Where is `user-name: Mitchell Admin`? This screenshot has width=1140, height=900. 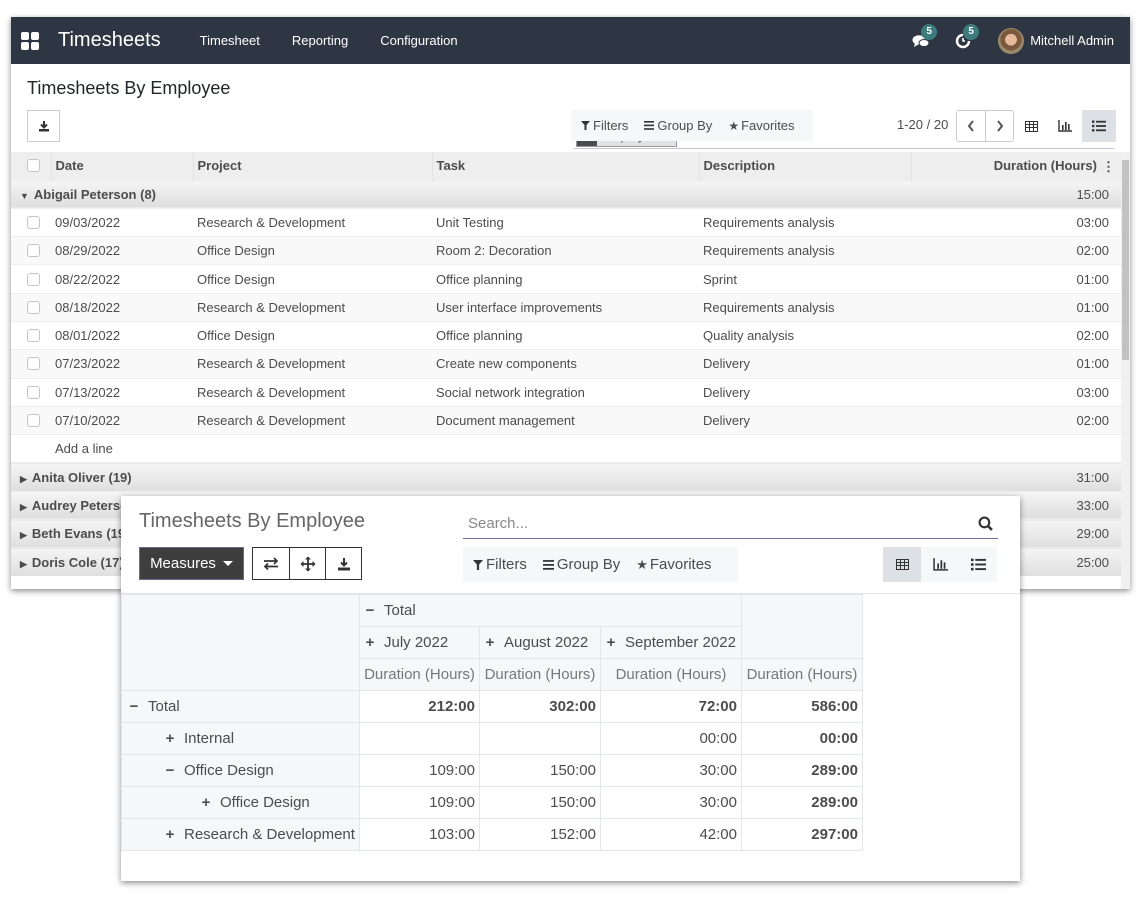
user-name: Mitchell Admin is located at coordinates (1072, 40).